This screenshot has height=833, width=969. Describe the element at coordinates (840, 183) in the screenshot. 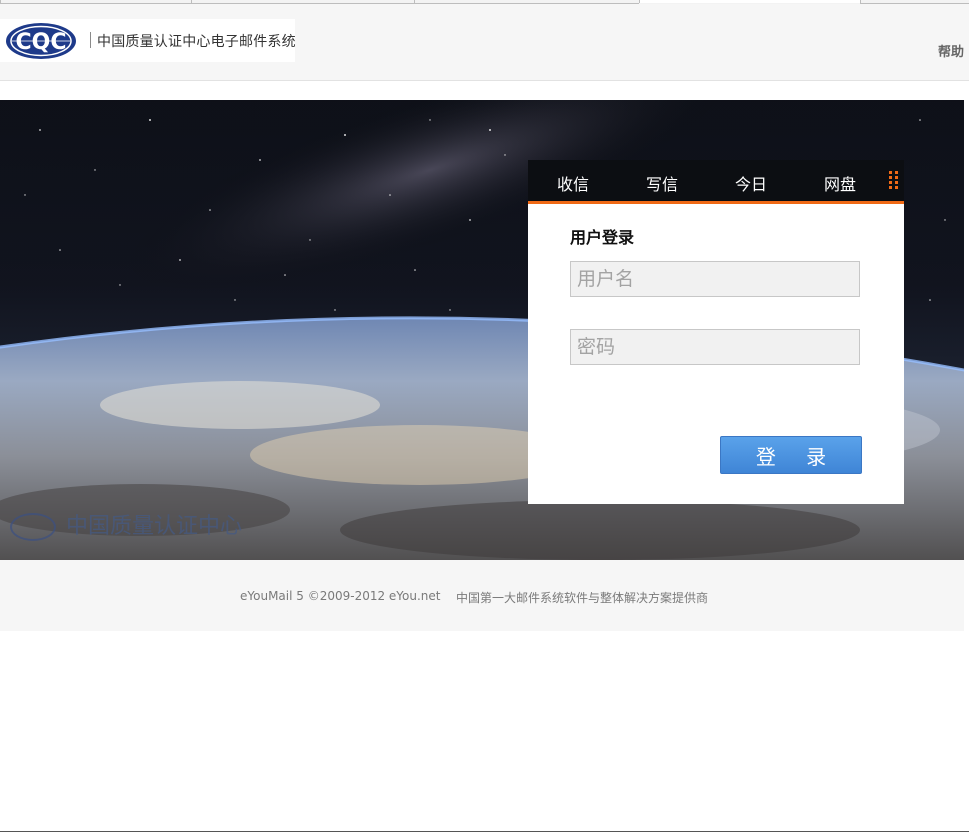

I see `nav-netdisk: 网盘` at that location.